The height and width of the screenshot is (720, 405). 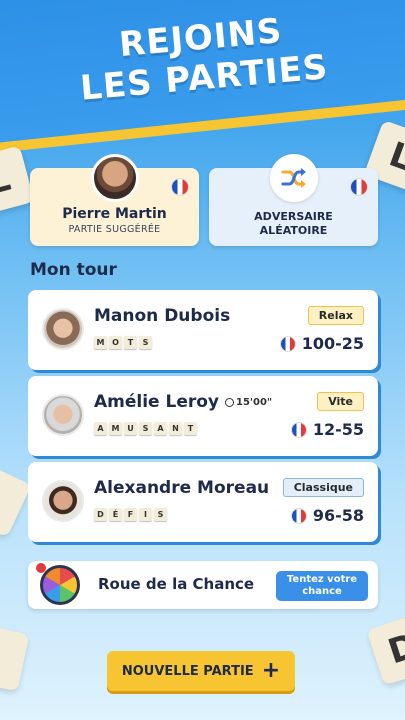 What do you see at coordinates (187, 671) in the screenshot?
I see `new-game-label: NOUVELLE PARTIE` at bounding box center [187, 671].